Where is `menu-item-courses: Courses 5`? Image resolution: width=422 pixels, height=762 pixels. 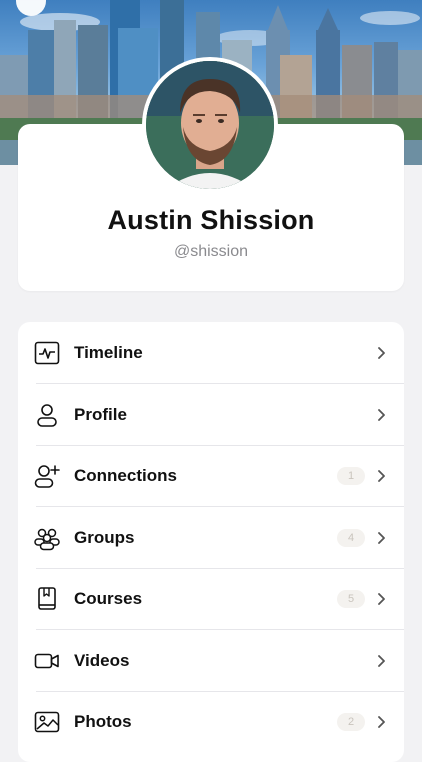
menu-item-courses: Courses 5 is located at coordinates (211, 599).